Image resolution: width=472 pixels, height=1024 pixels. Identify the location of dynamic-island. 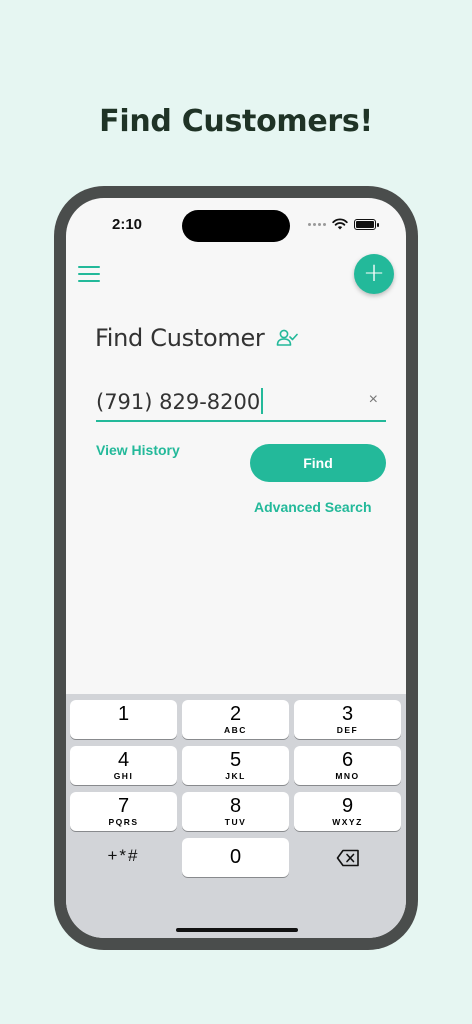
(236, 226).